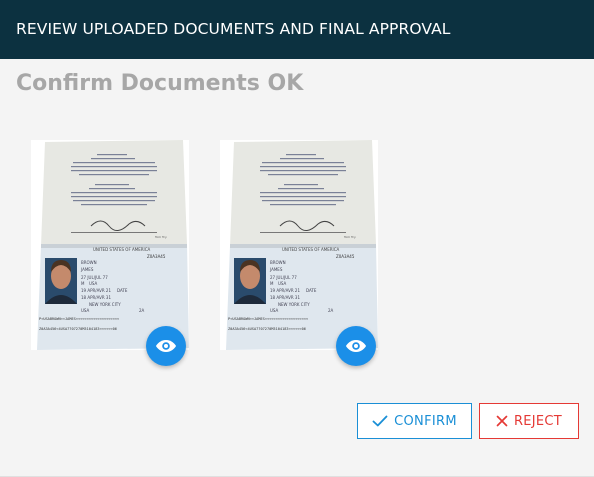  I want to click on confirm-label: CONFIRM, so click(425, 421).